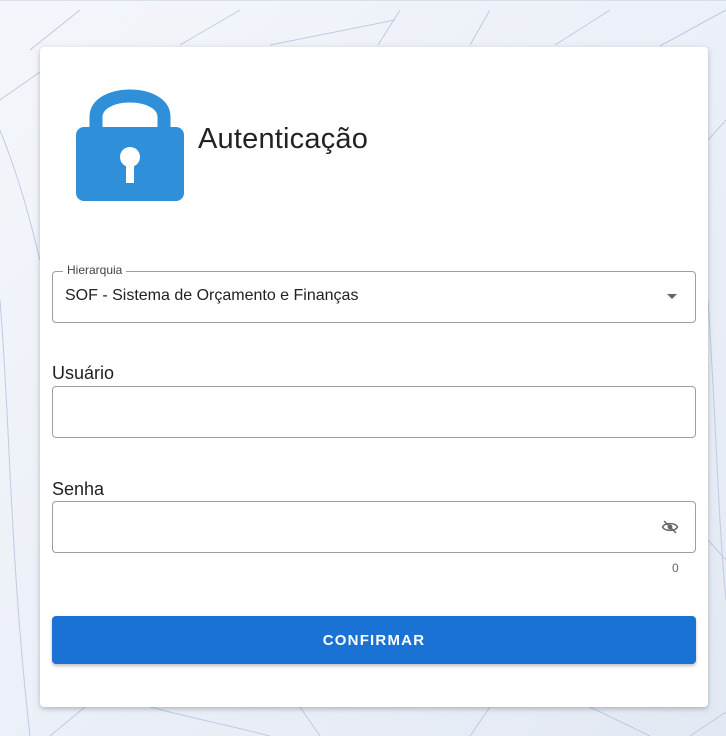 This screenshot has width=726, height=736. I want to click on password-field-box, so click(374, 527).